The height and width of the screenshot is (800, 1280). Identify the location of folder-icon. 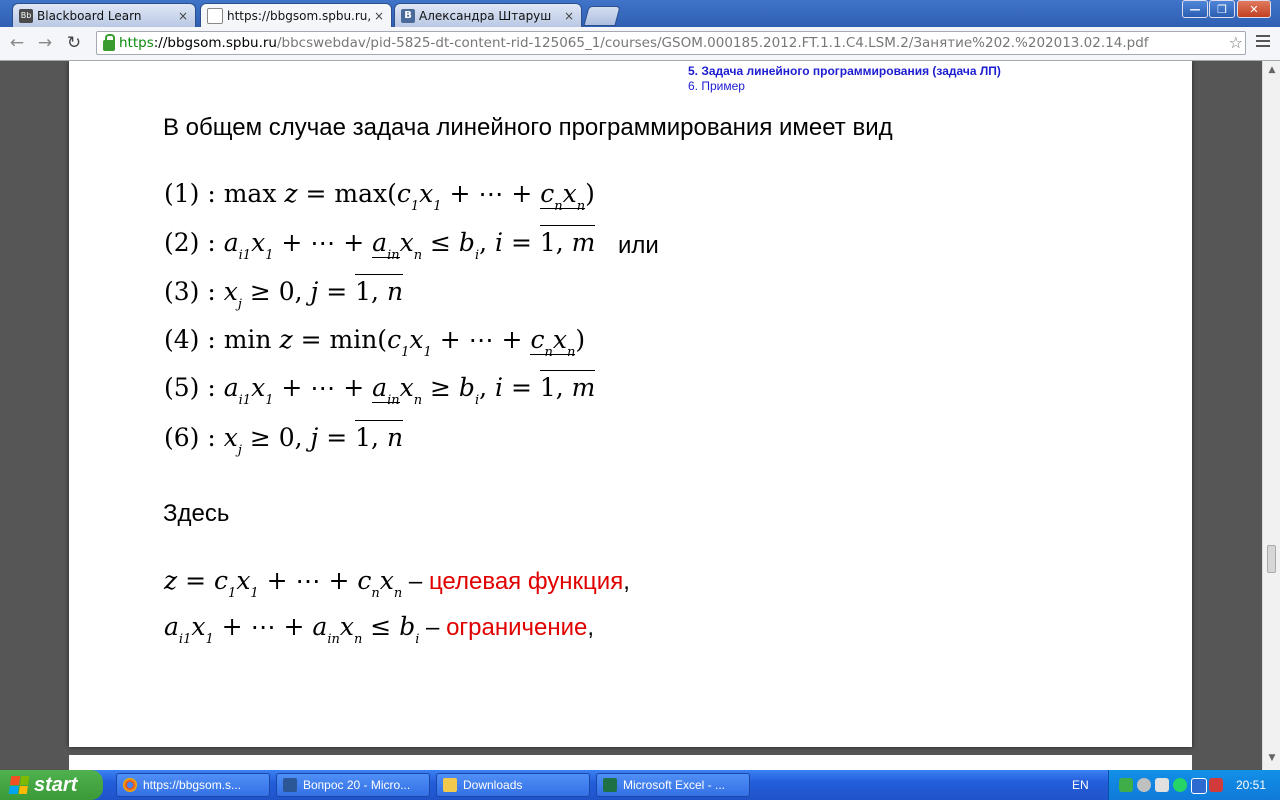
(450, 785).